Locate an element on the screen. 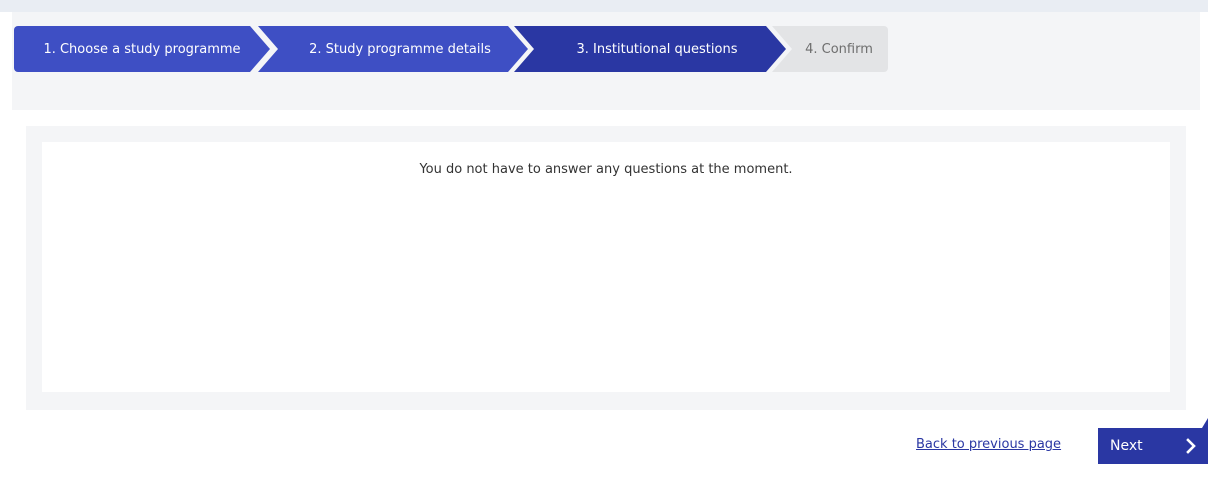 This screenshot has width=1208, height=490. step-programme-details: 2. Study programme details is located at coordinates (393, 49).